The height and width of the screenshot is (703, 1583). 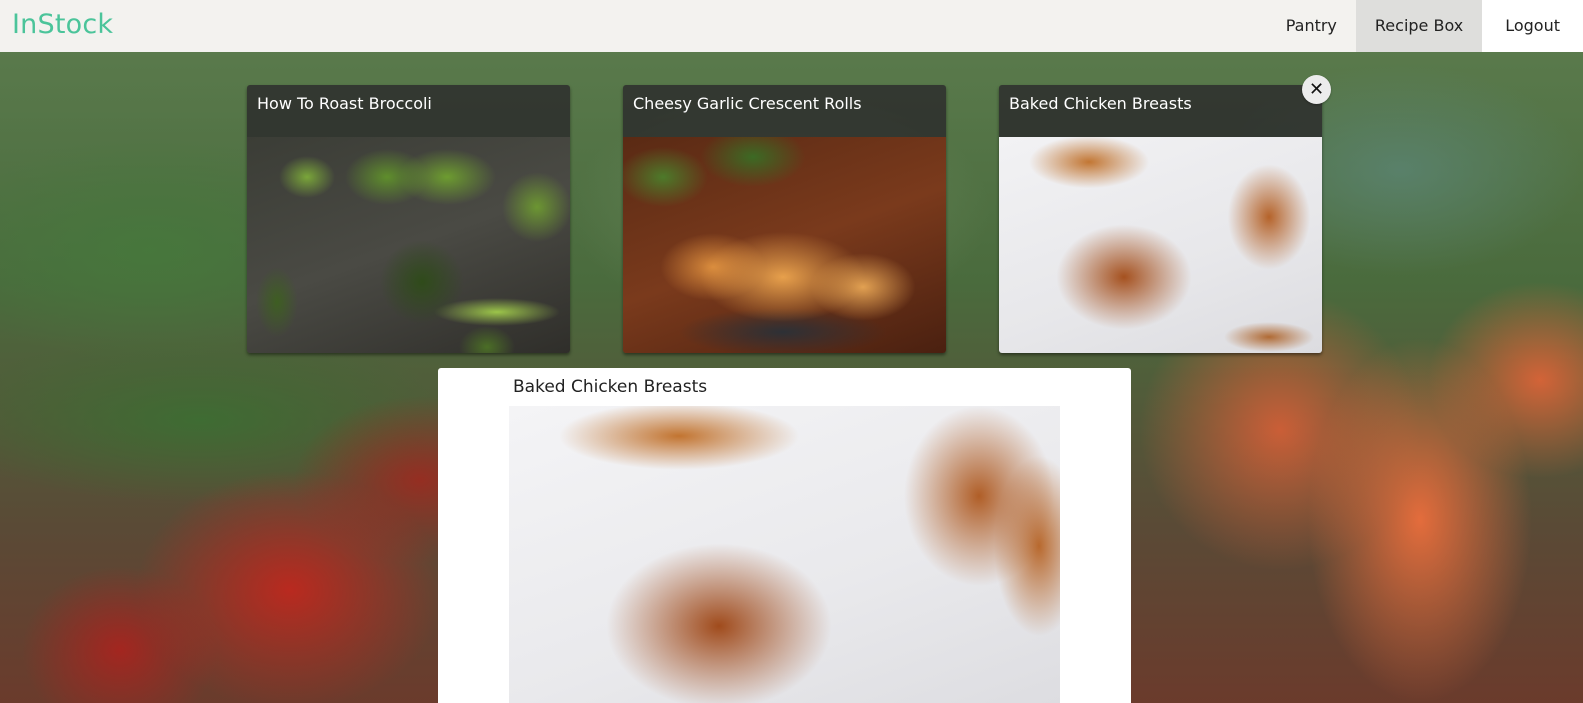 I want to click on close-icon: ✕, so click(x=1316, y=89).